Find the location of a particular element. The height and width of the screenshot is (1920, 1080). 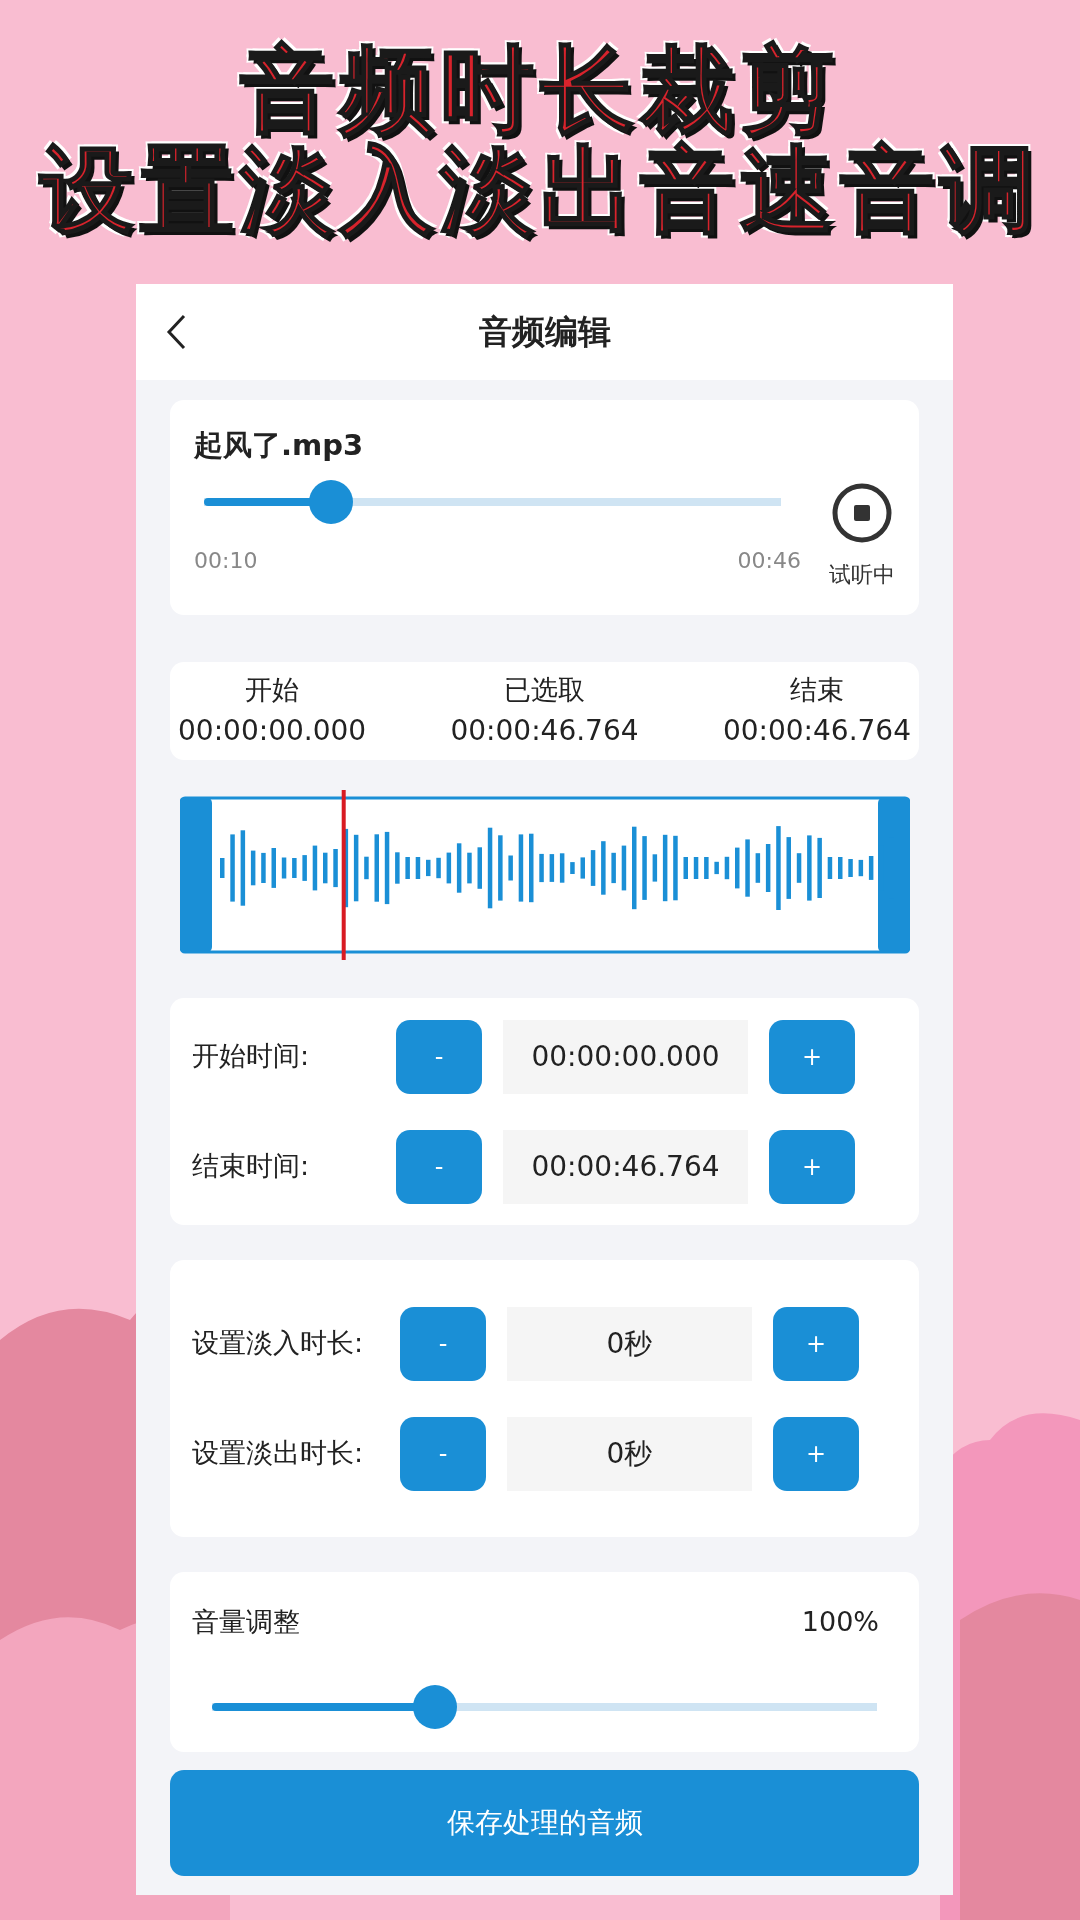

row-label: 结束时间: is located at coordinates (251, 1166).